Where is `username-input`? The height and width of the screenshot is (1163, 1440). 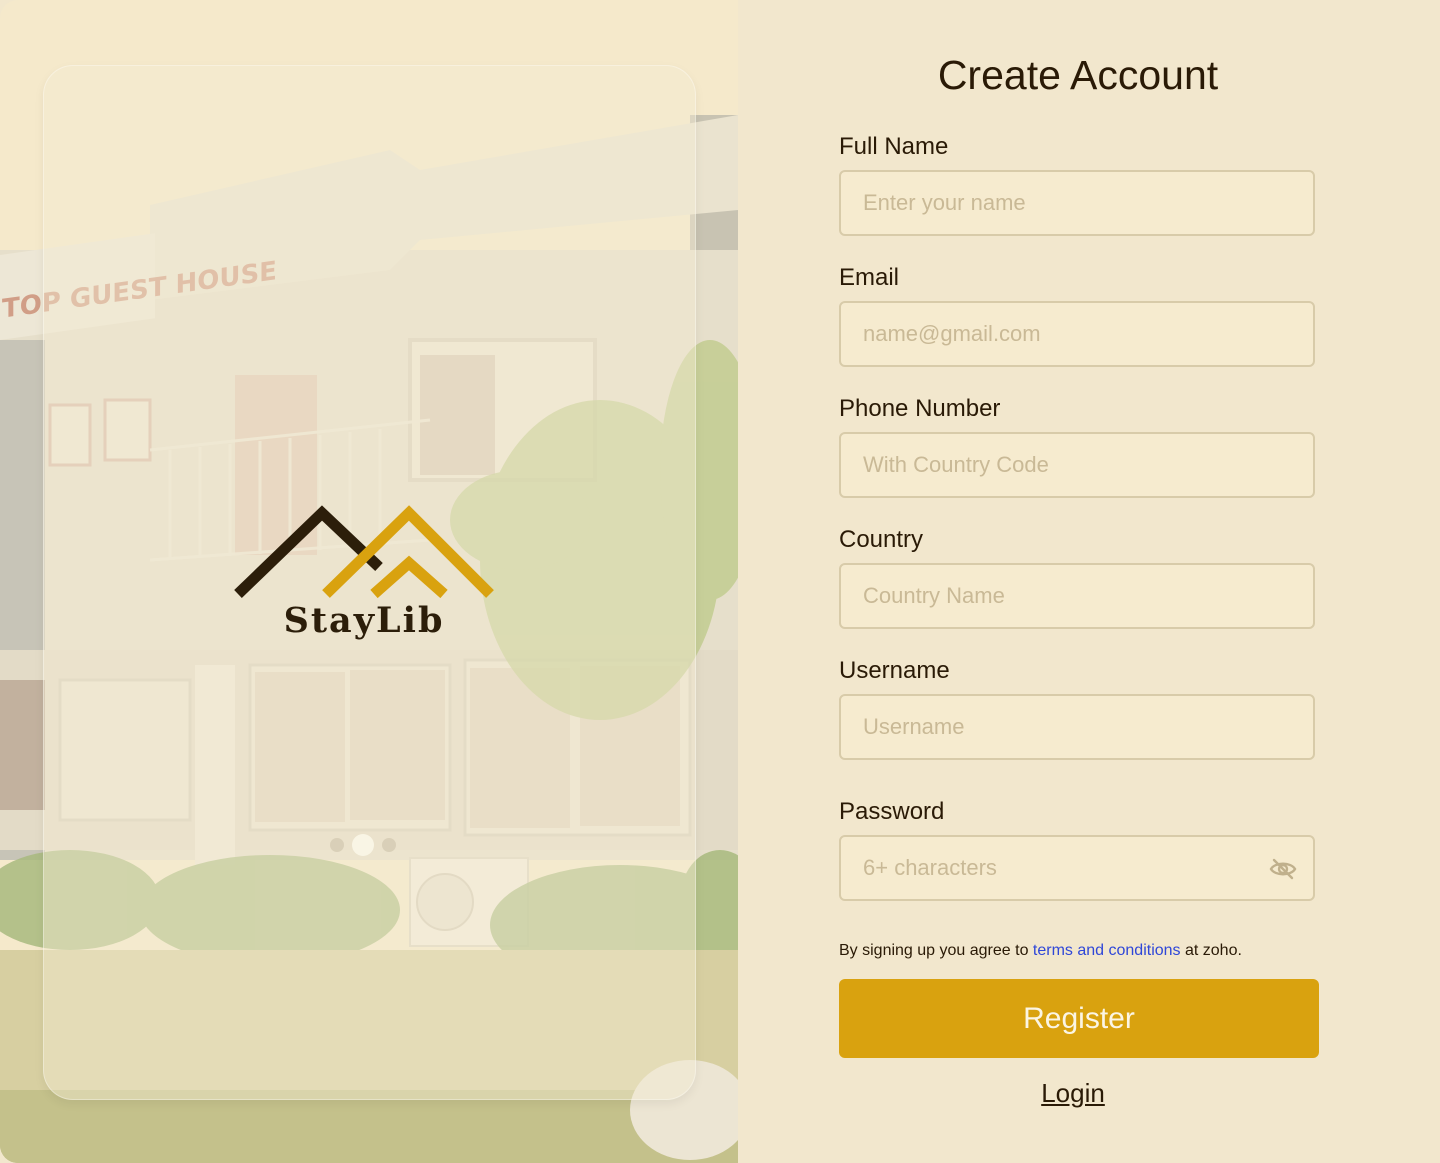
username-input is located at coordinates (1077, 727).